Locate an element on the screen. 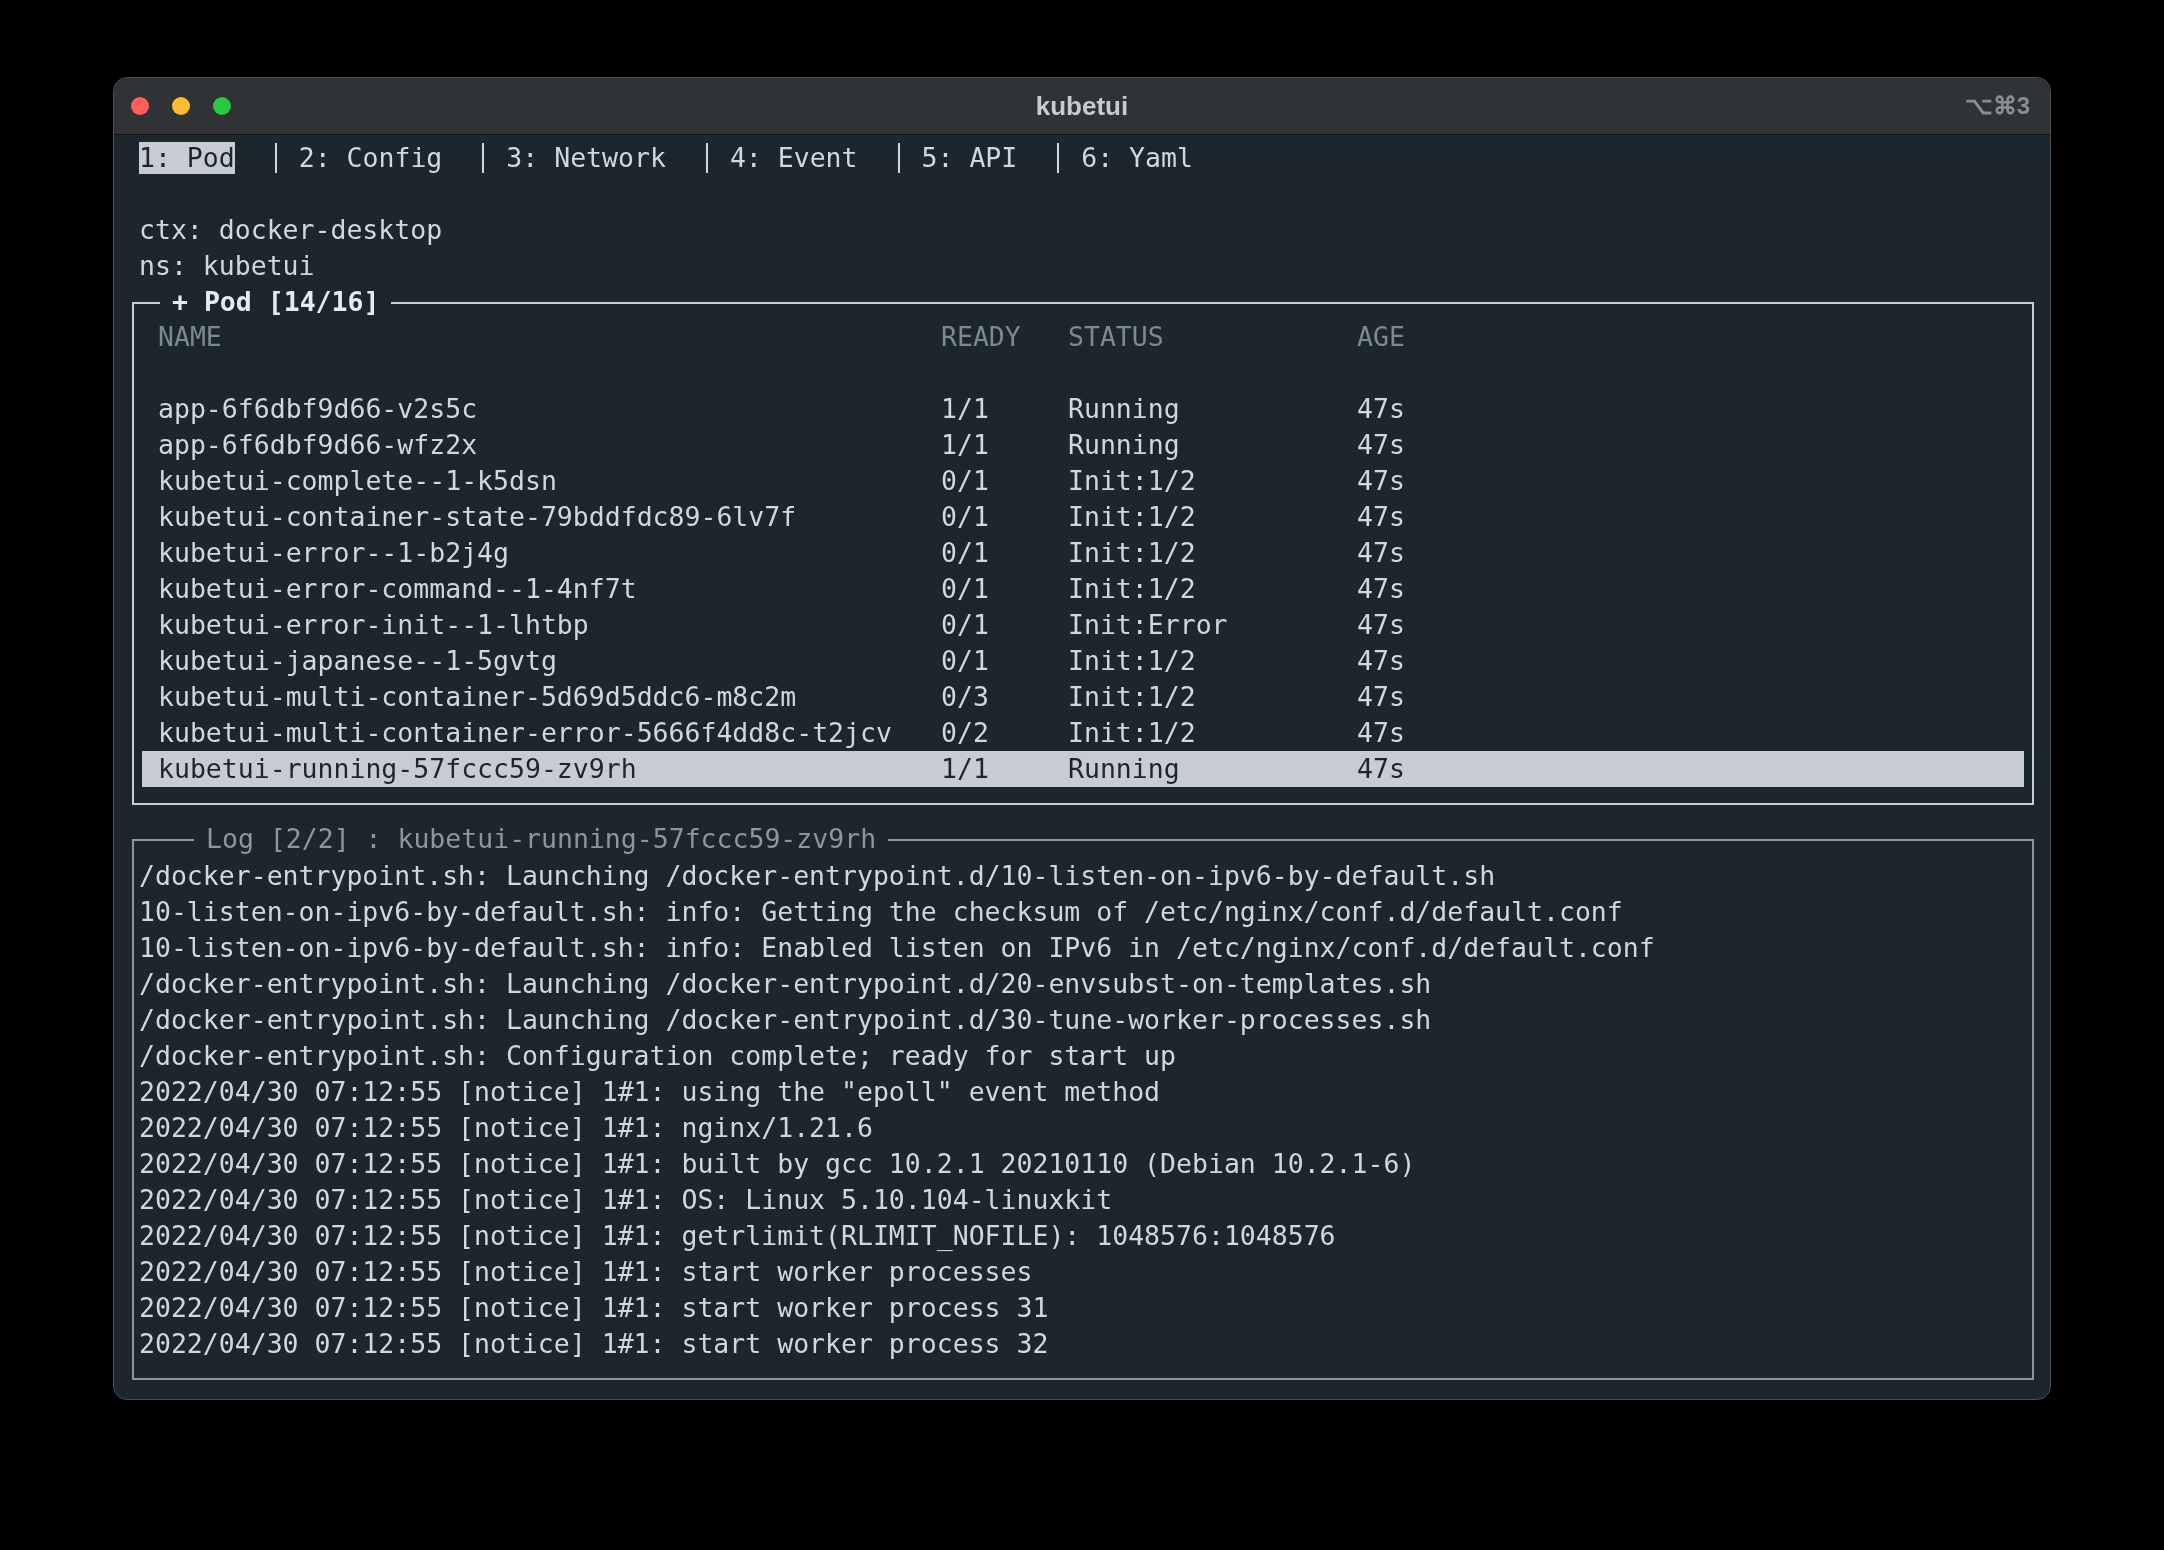  pod-row: kubetui-container-state-79bddfdc89-6lv7f 0/1 Init:1/2 47s is located at coordinates (1083, 517).